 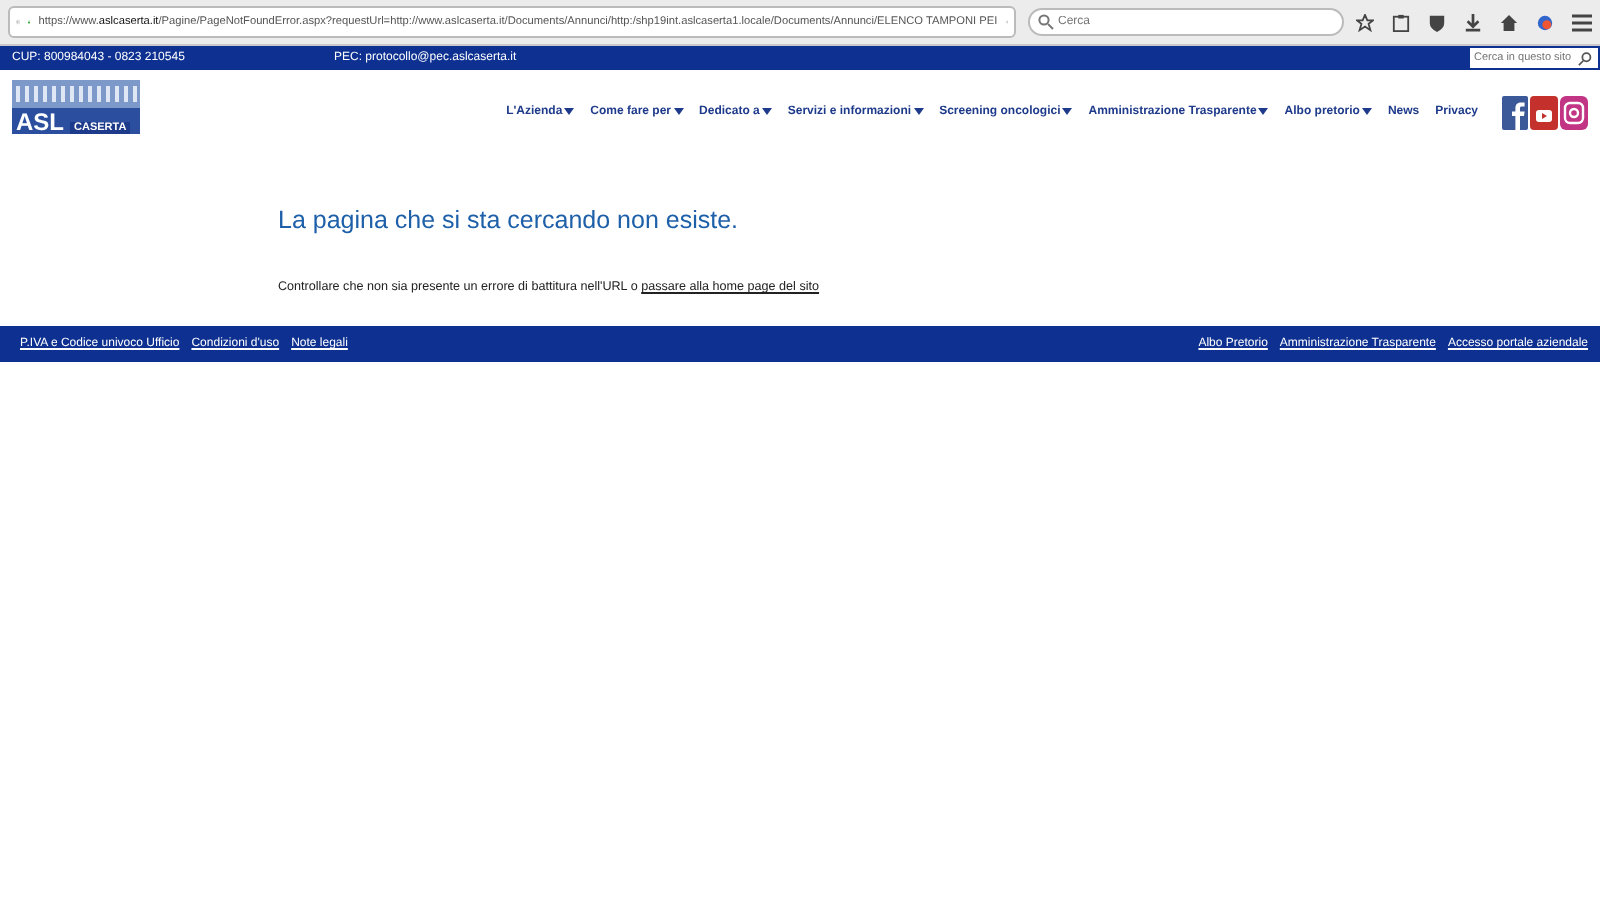 What do you see at coordinates (76, 93) in the screenshot?
I see `building-drawing` at bounding box center [76, 93].